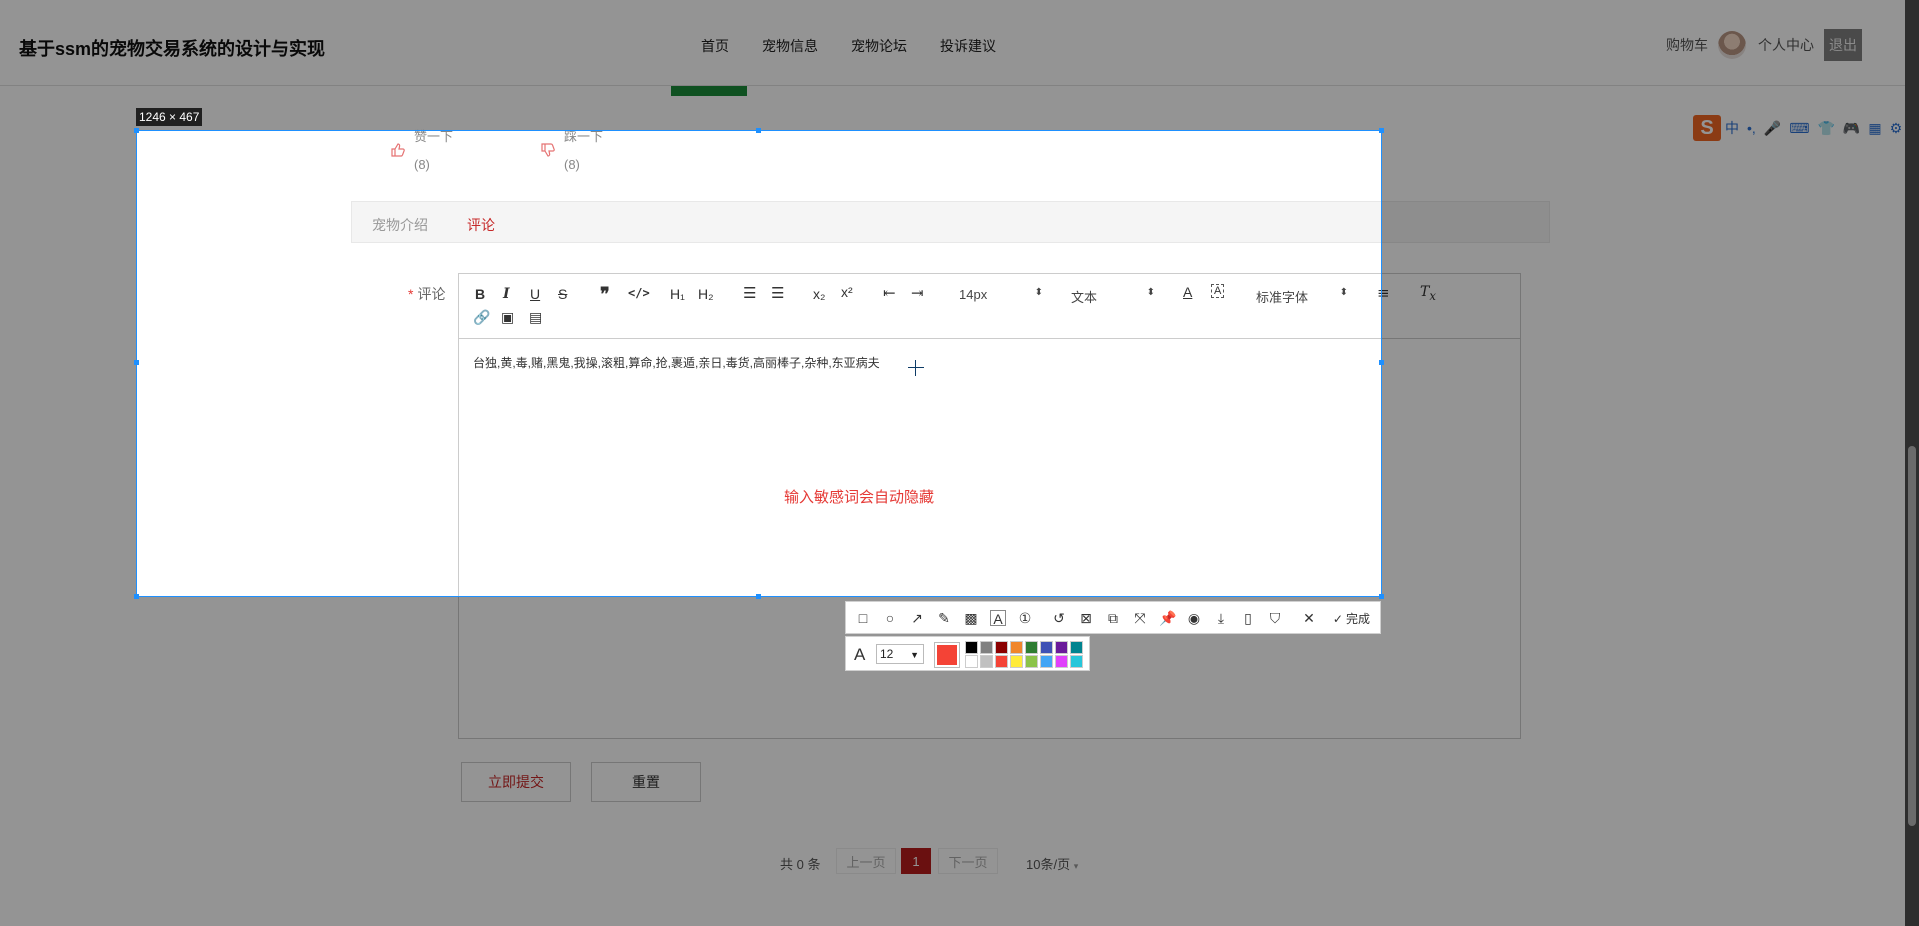 This screenshot has width=1919, height=926. Describe the element at coordinates (944, 618) in the screenshot. I see `pencil-icon: ✎` at that location.